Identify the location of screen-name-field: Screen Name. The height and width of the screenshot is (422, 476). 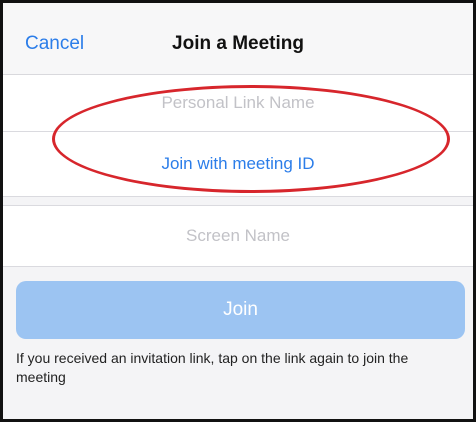
(238, 236).